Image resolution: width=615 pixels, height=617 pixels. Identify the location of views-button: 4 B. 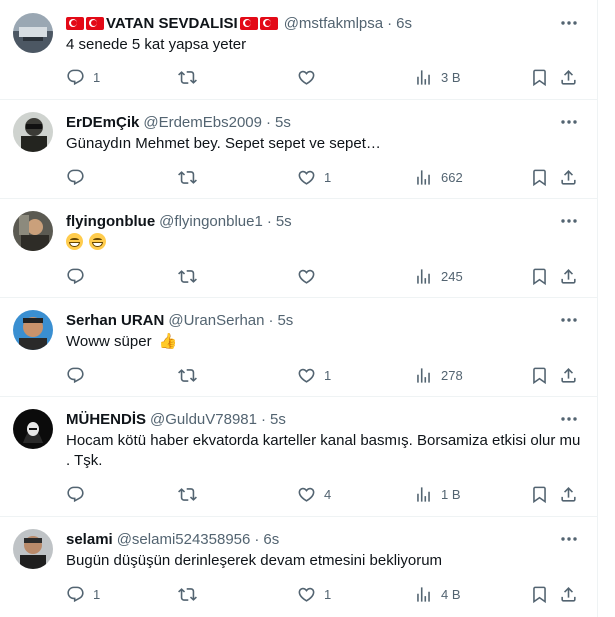
(437, 594).